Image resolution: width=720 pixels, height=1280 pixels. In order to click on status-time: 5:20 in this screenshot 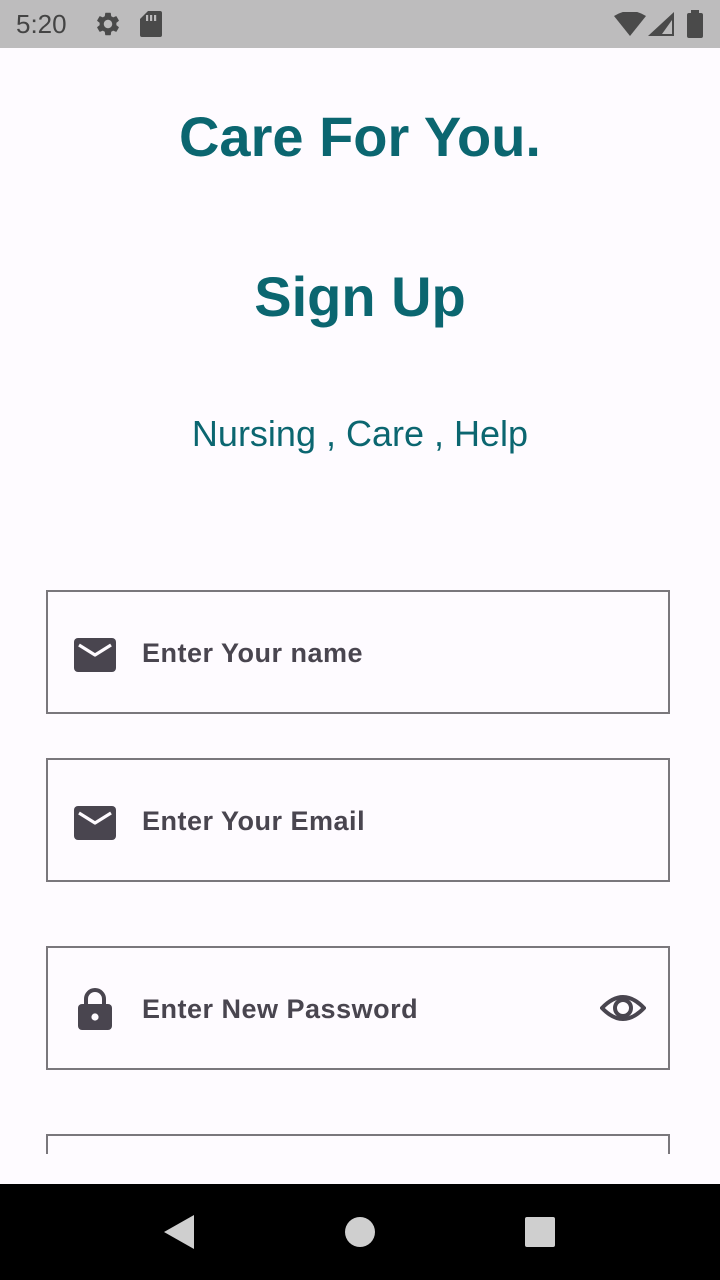, I will do `click(41, 24)`.